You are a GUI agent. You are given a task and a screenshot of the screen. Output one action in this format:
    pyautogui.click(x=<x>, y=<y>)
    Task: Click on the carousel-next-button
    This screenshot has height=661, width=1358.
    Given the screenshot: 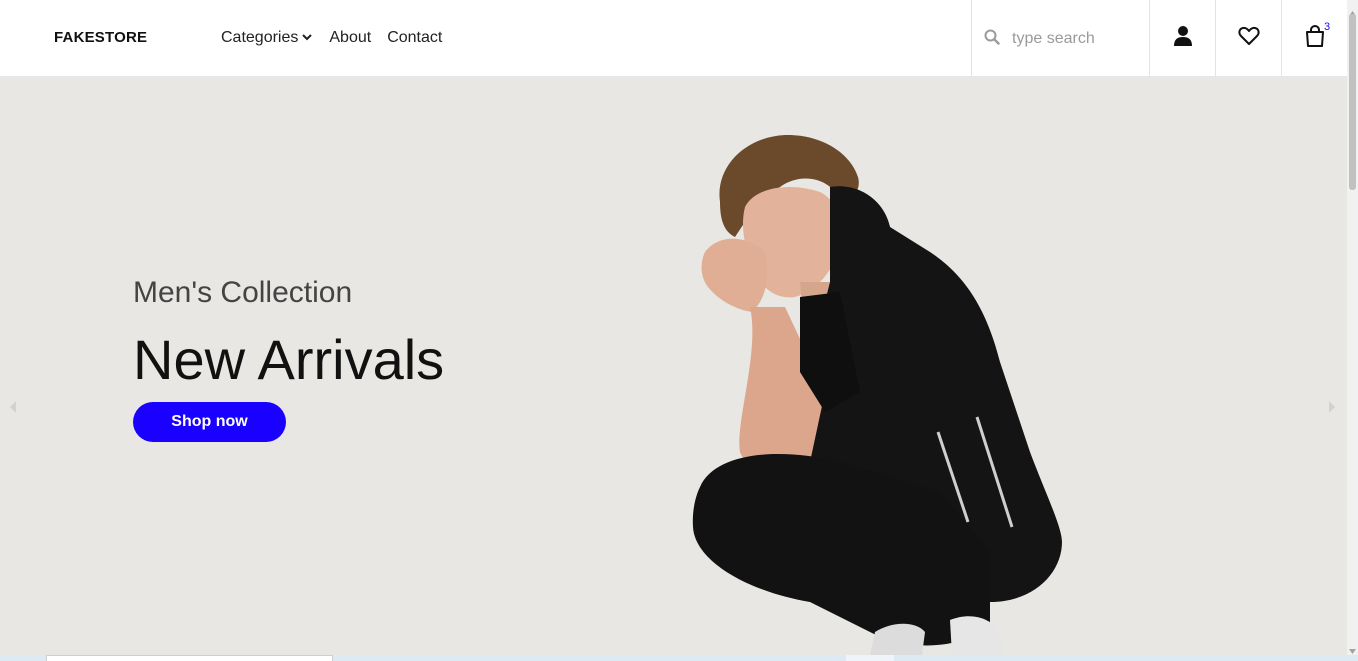 What is the action you would take?
    pyautogui.click(x=1332, y=409)
    